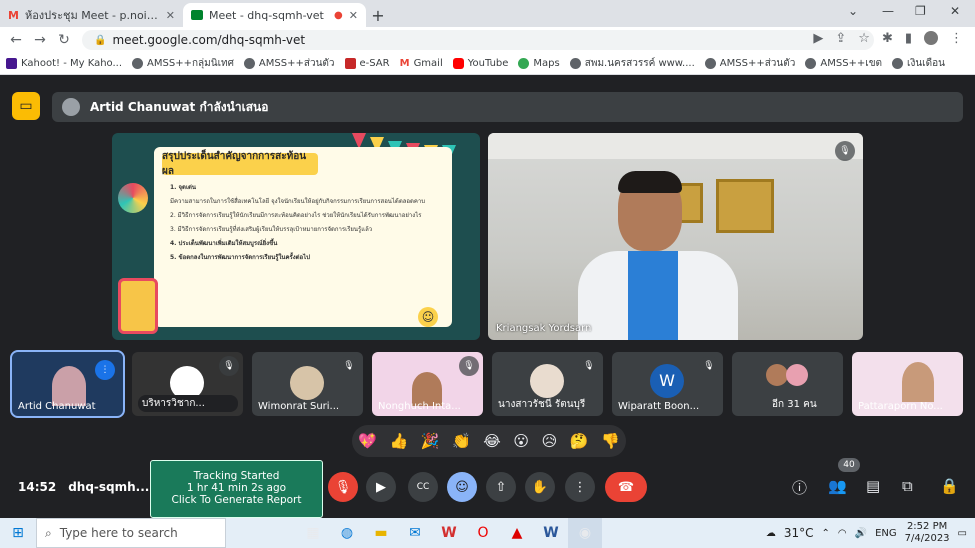 Image resolution: width=975 pixels, height=548 pixels. I want to click on extensions-icon: ✱, so click(887, 38).